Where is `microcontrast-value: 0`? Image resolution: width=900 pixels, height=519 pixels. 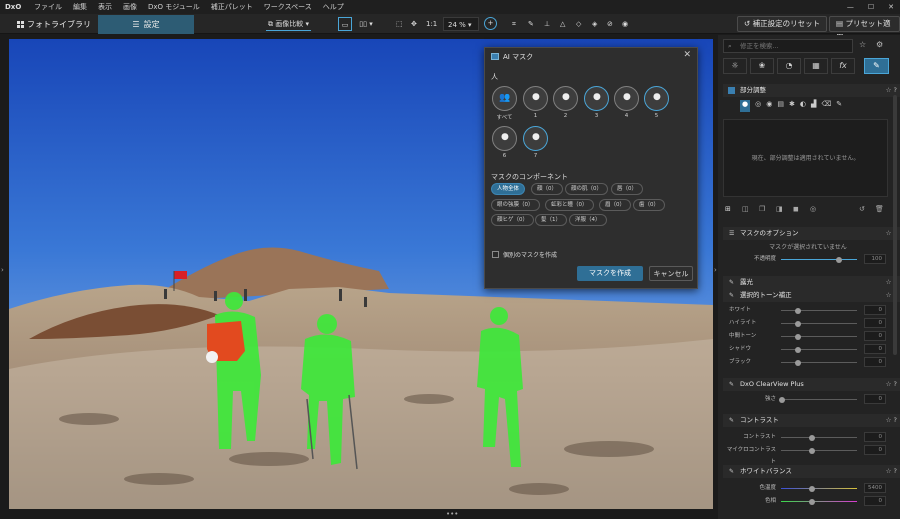
microcontrast-value: 0 is located at coordinates (875, 450).